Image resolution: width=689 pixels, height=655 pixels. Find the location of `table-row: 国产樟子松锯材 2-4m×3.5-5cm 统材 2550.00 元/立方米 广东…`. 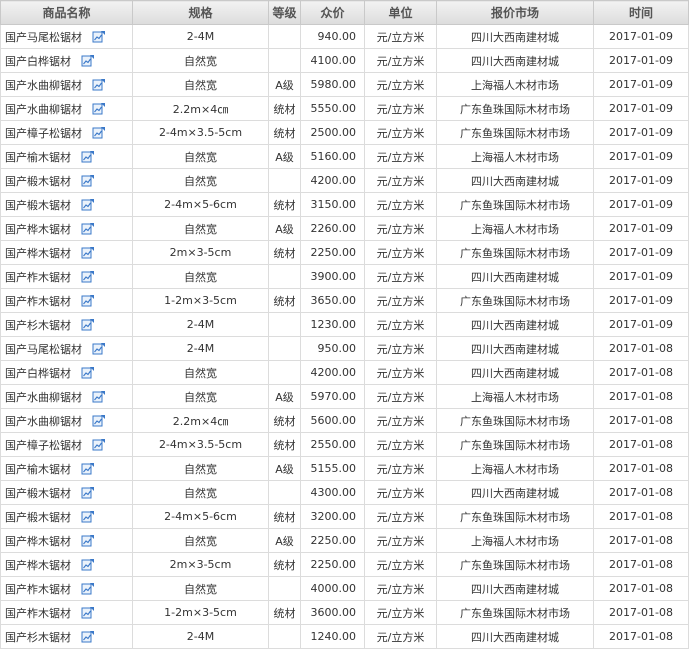

table-row: 国产樟子松锯材 2-4m×3.5-5cm 统材 2550.00 元/立方米 广东… is located at coordinates (344, 444).